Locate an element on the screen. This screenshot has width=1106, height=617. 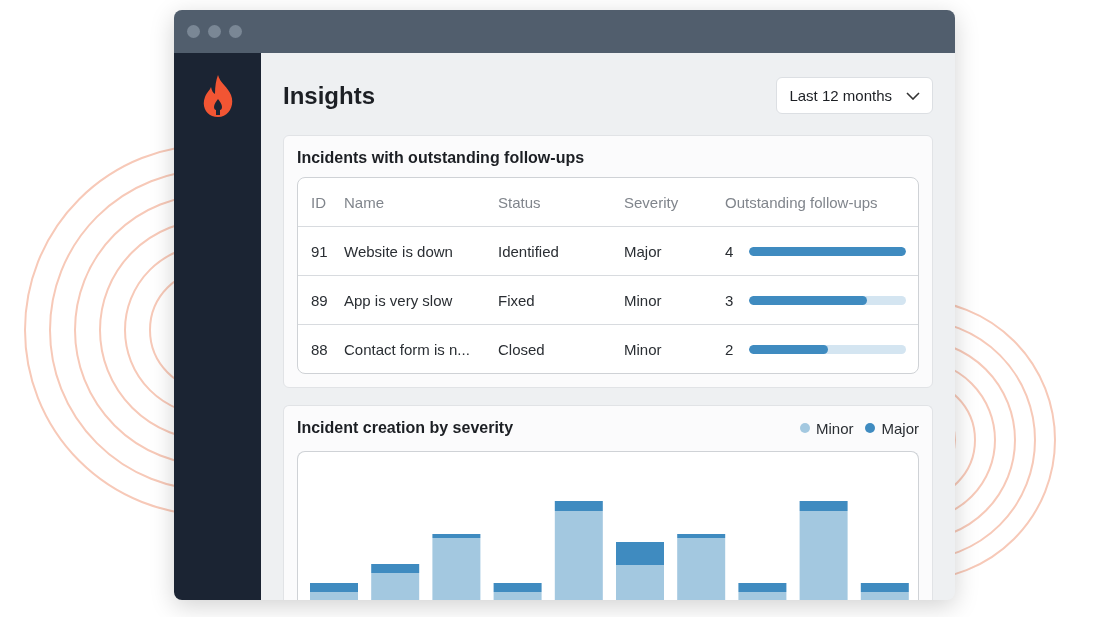
table-cell-text: Fixed is located at coordinates (517, 300).